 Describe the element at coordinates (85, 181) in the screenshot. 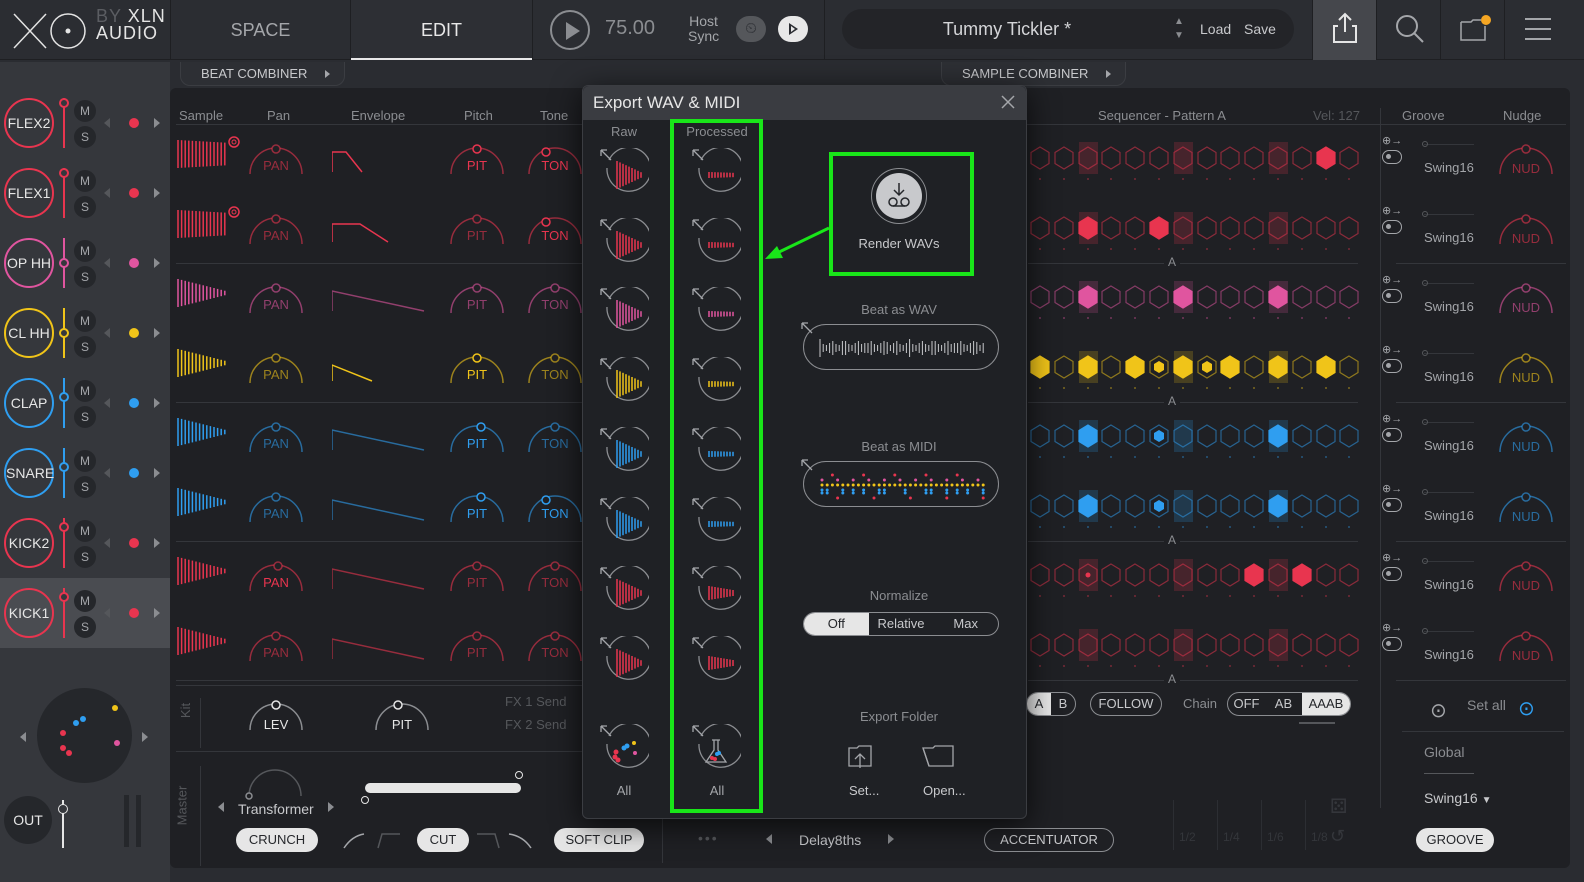

I see `mute-button: M` at that location.